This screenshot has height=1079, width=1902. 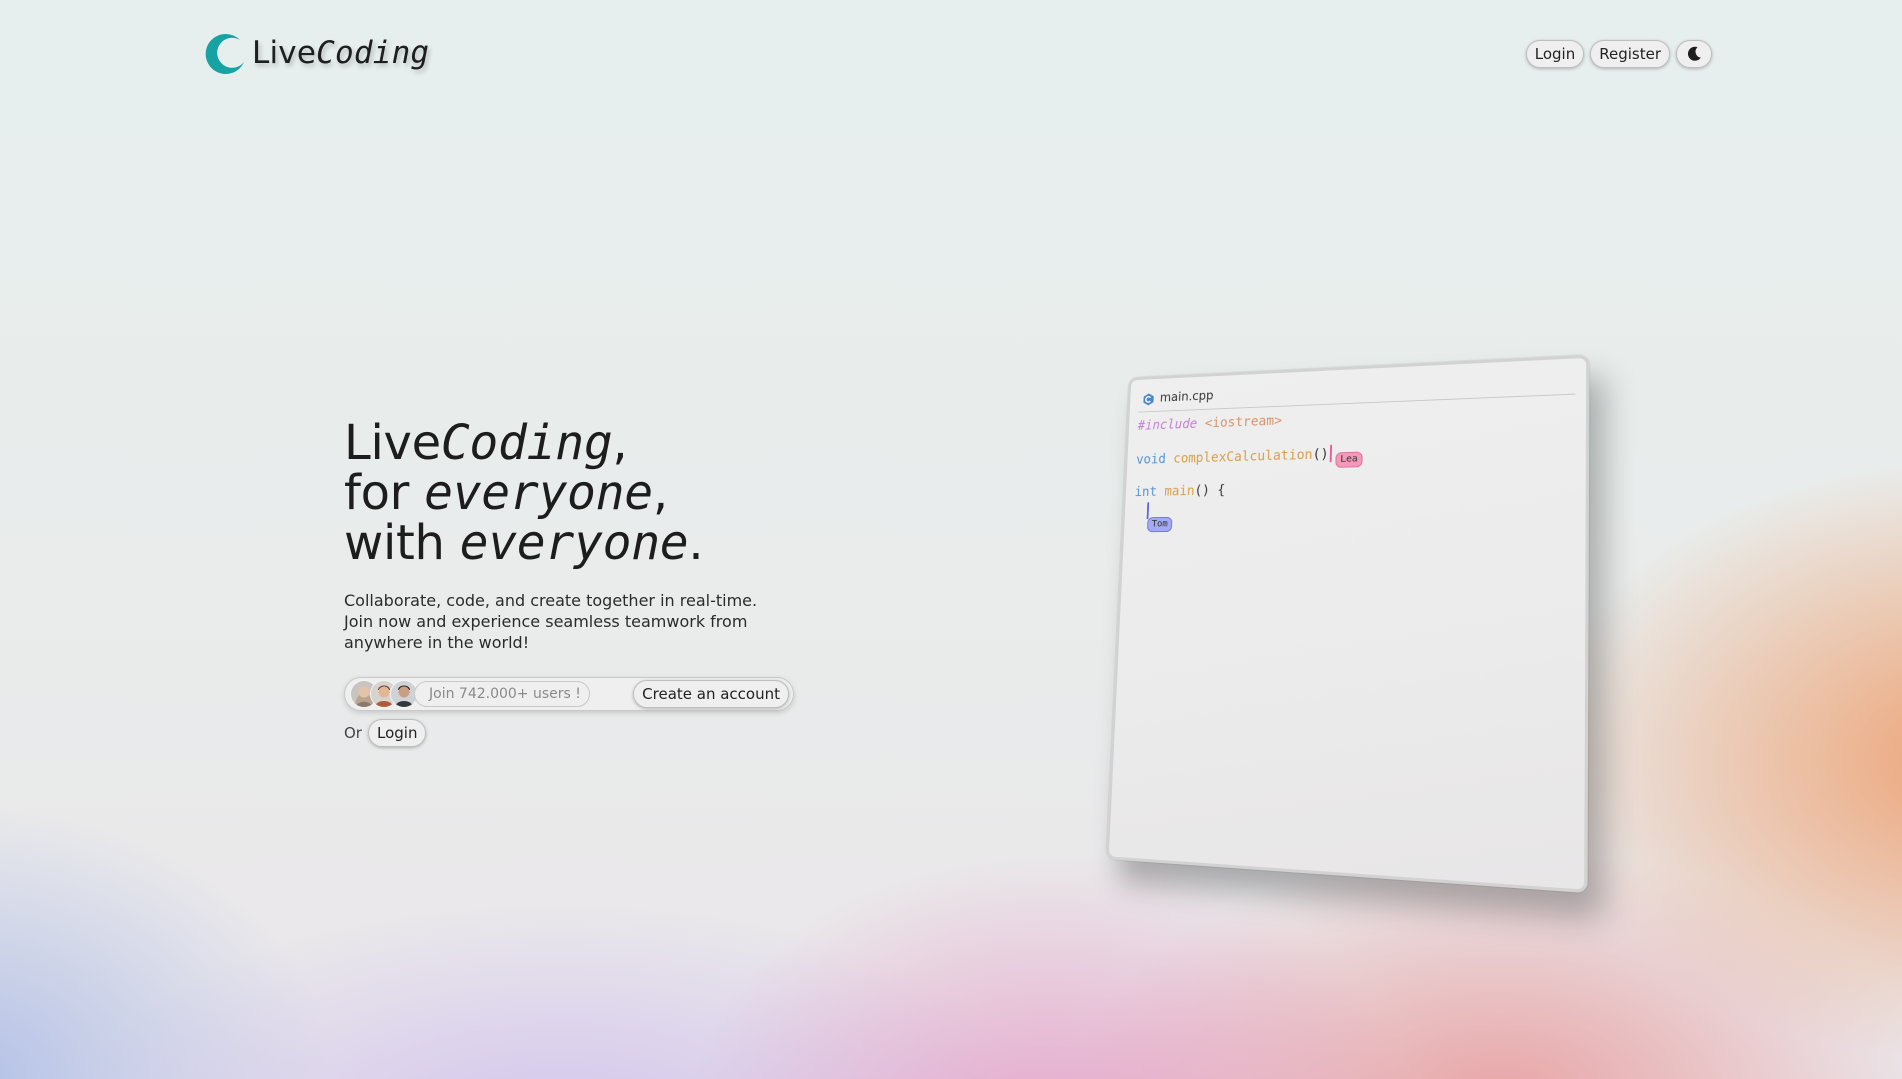 What do you see at coordinates (1148, 399) in the screenshot?
I see `cpp-file-icon` at bounding box center [1148, 399].